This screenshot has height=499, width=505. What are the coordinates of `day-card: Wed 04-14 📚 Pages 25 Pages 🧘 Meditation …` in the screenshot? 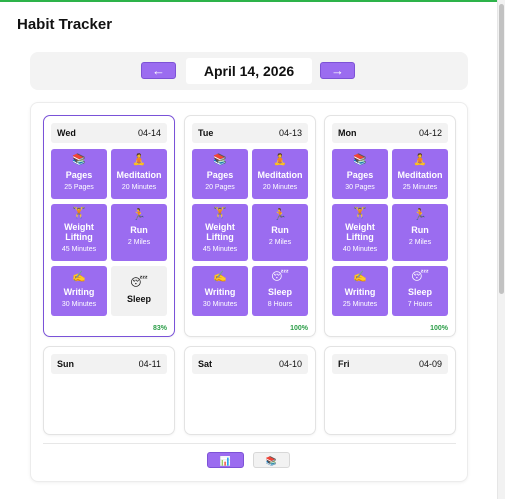 It's located at (109, 226).